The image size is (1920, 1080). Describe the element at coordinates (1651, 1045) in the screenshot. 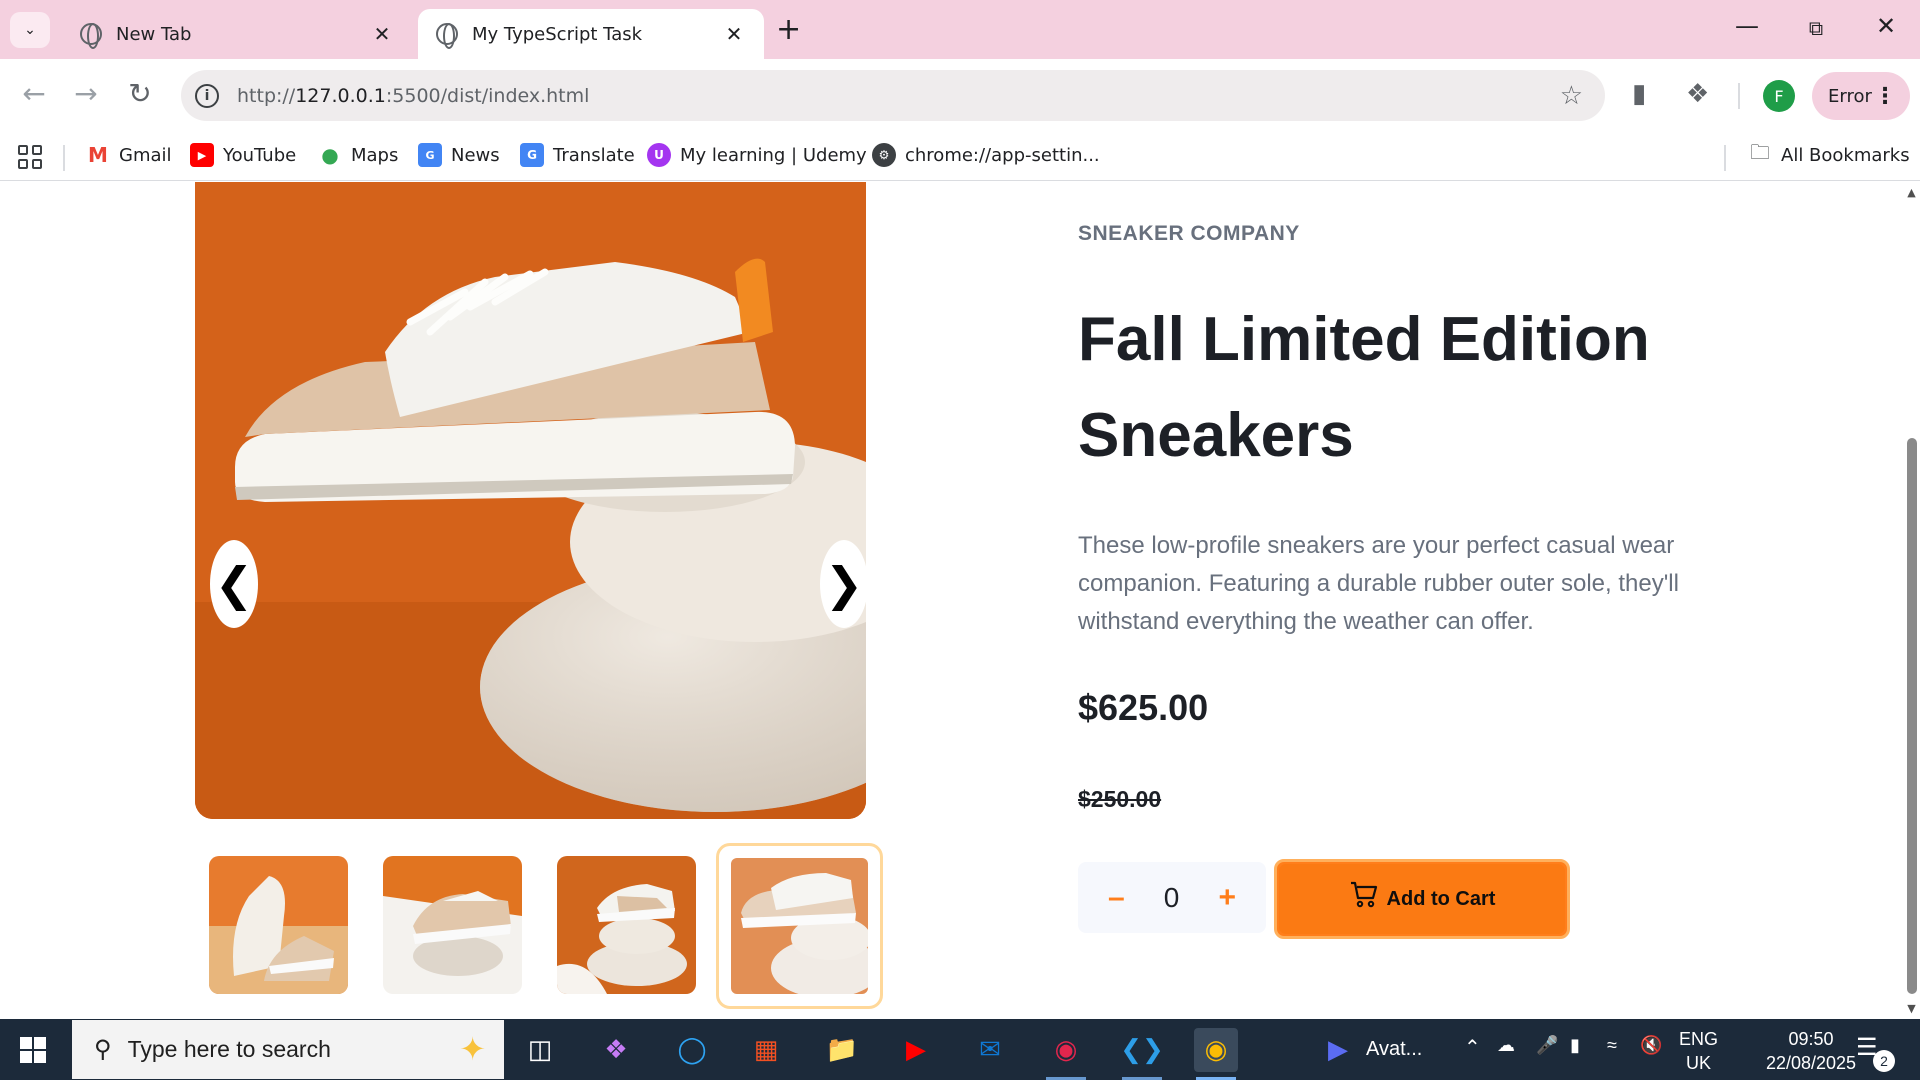

I see `volume-muted-icon: 🔇` at that location.